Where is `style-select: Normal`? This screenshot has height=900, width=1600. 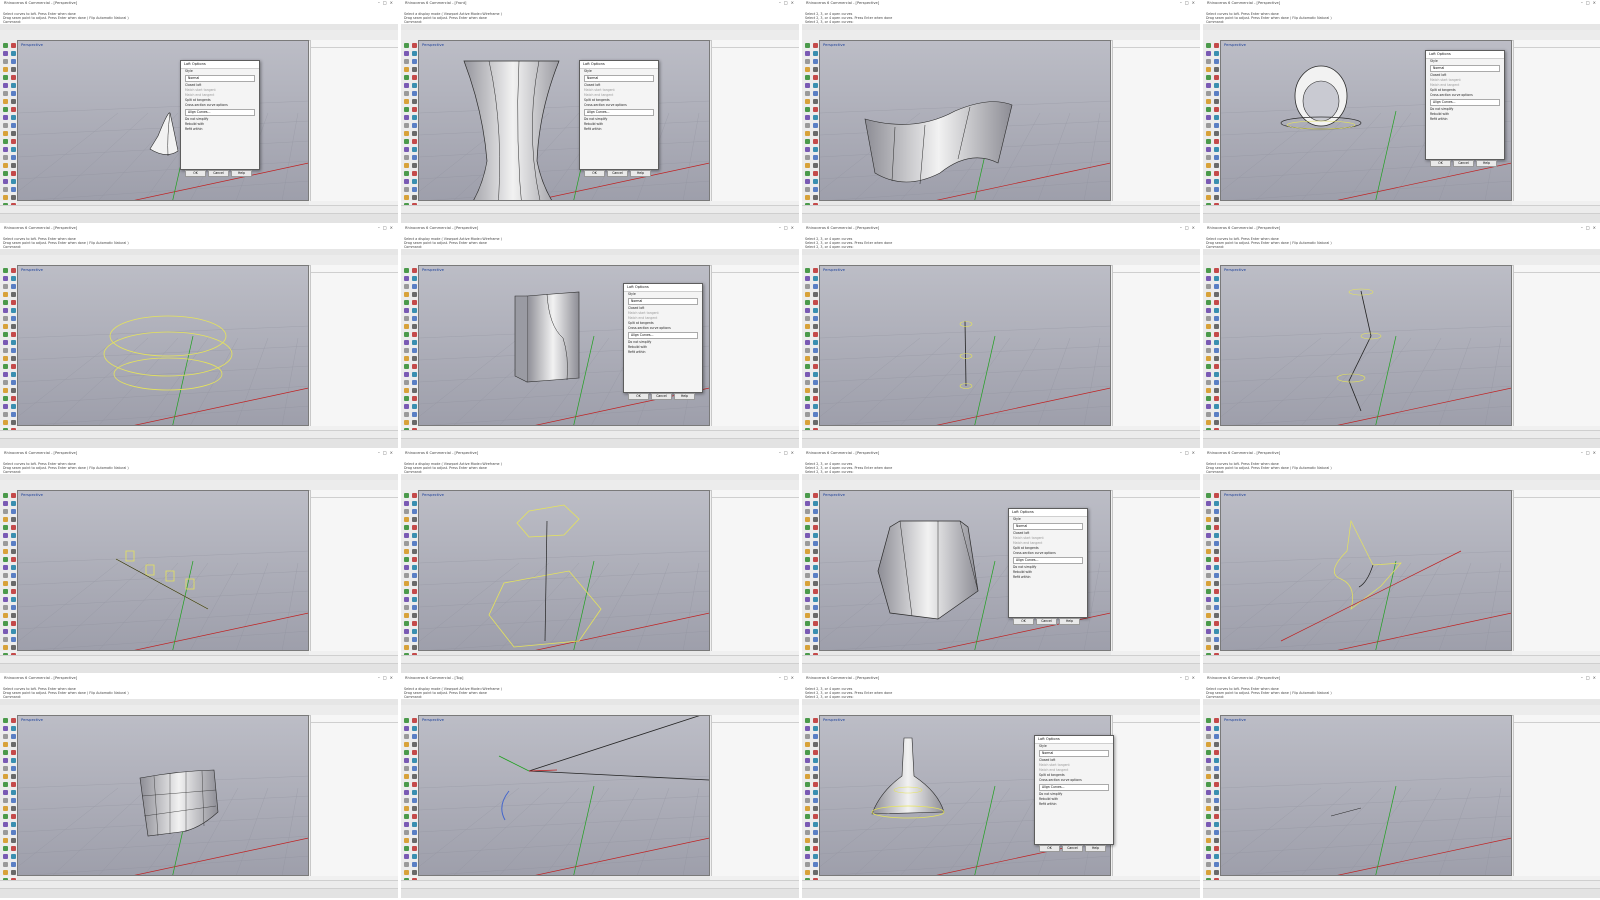
style-select: Normal is located at coordinates (663, 301).